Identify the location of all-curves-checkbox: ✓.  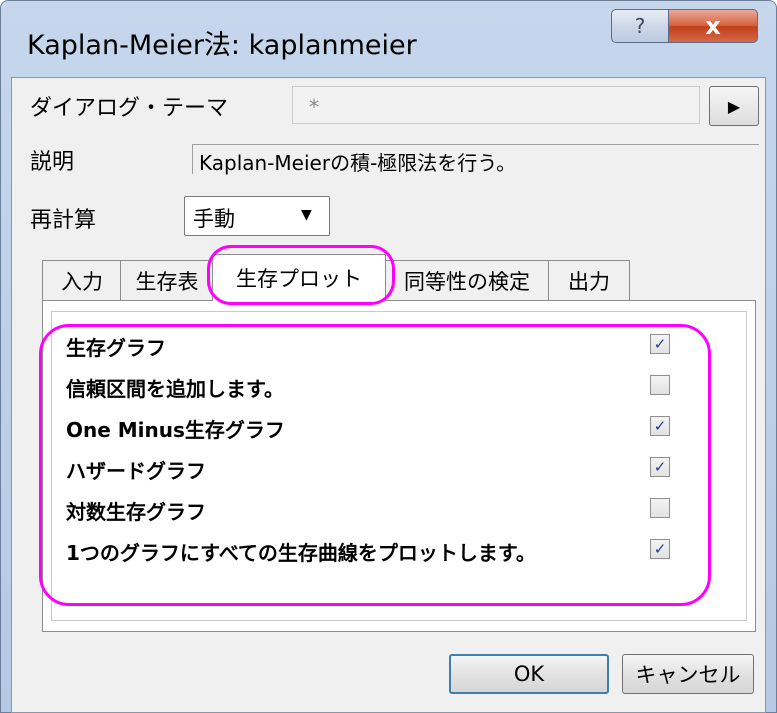
(660, 549).